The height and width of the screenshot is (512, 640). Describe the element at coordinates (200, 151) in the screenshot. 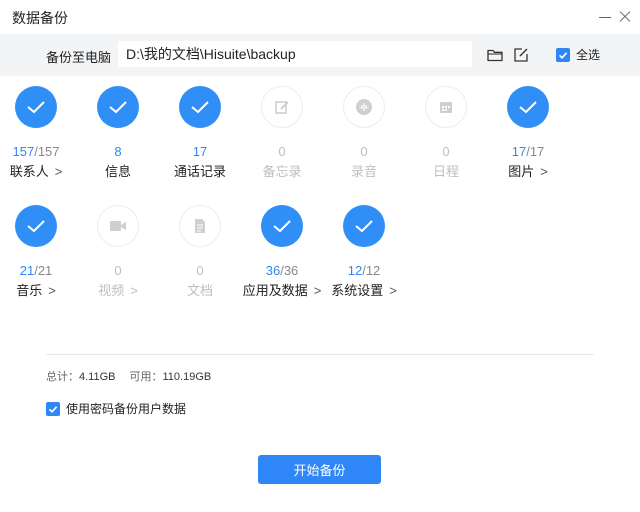

I see `category-count: 17` at that location.